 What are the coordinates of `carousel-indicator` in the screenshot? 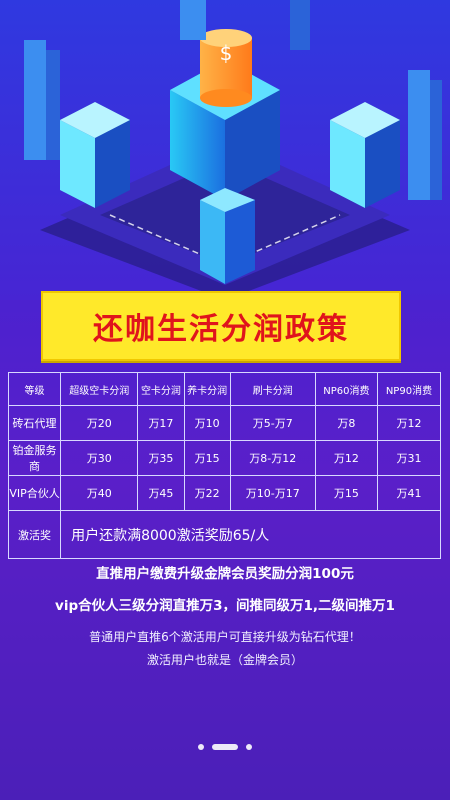 It's located at (225, 747).